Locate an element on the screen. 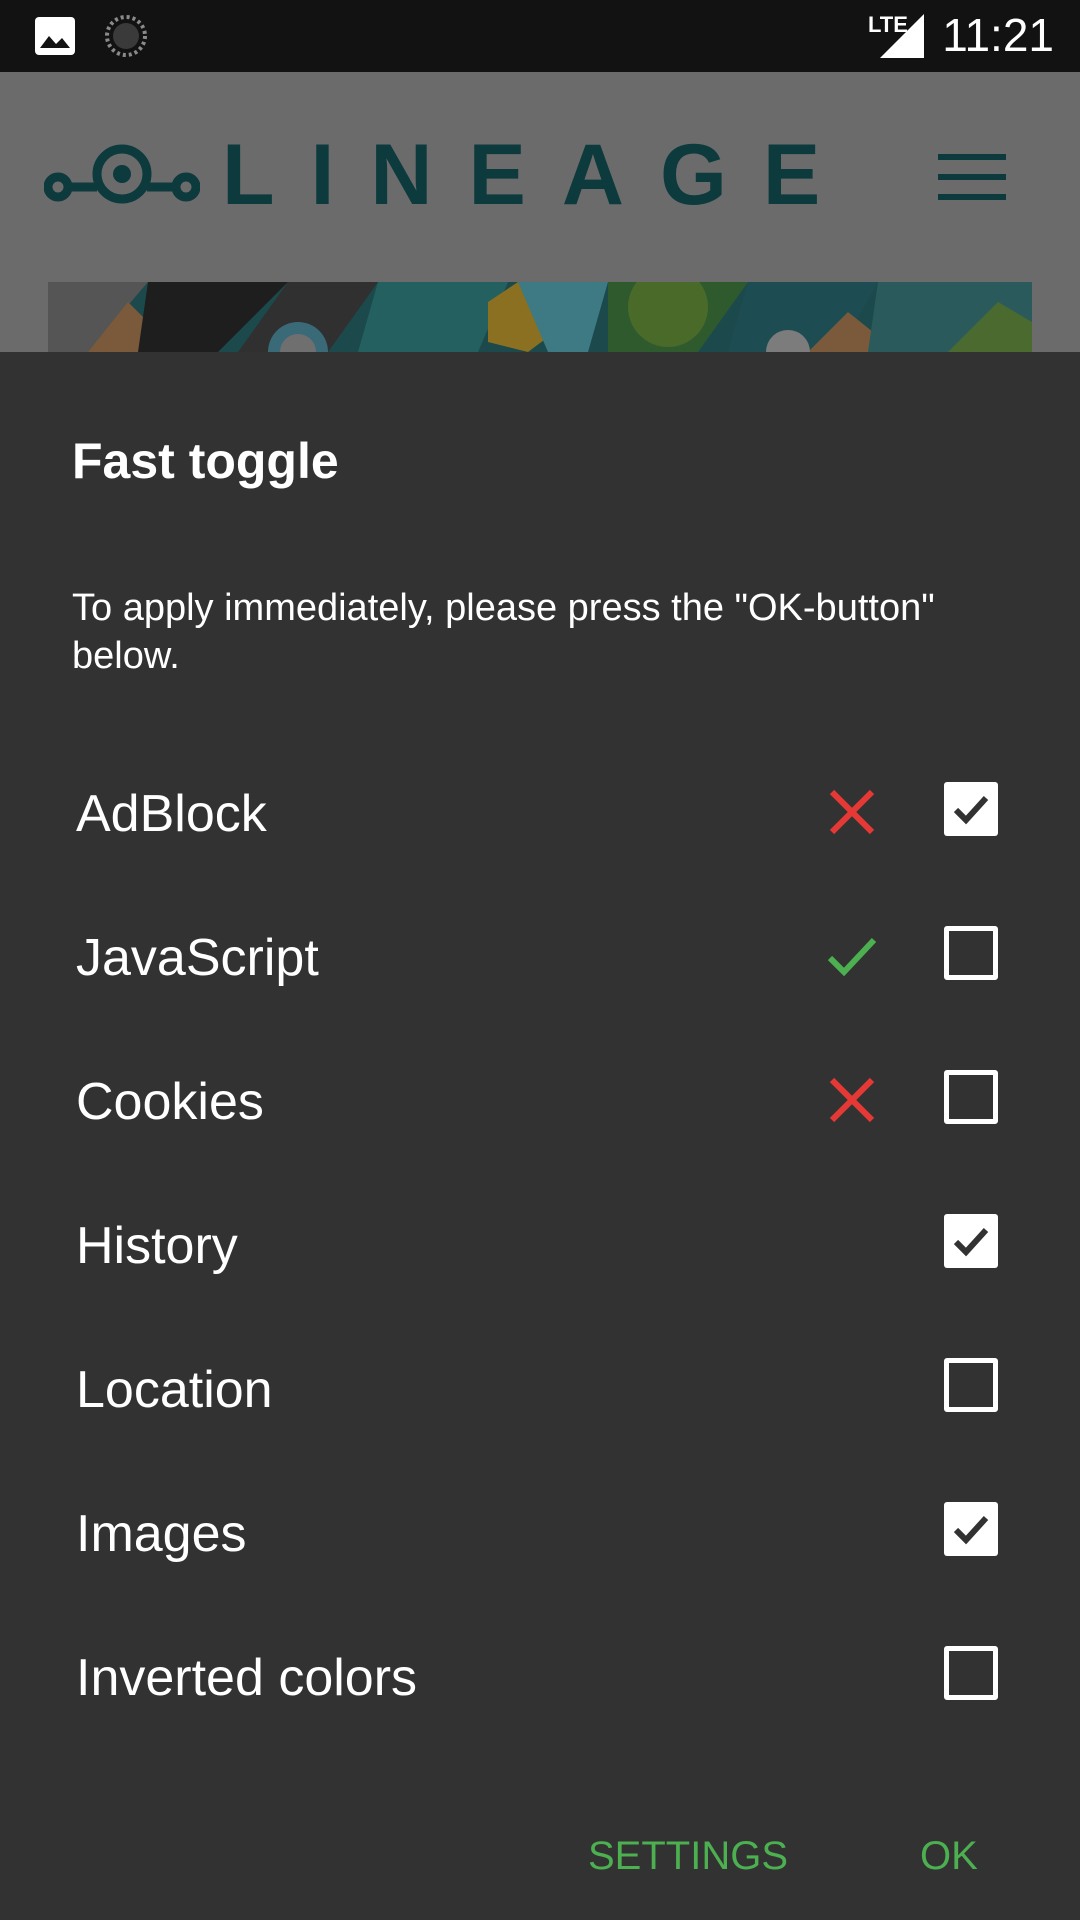  adblock-checkbox is located at coordinates (971, 809).